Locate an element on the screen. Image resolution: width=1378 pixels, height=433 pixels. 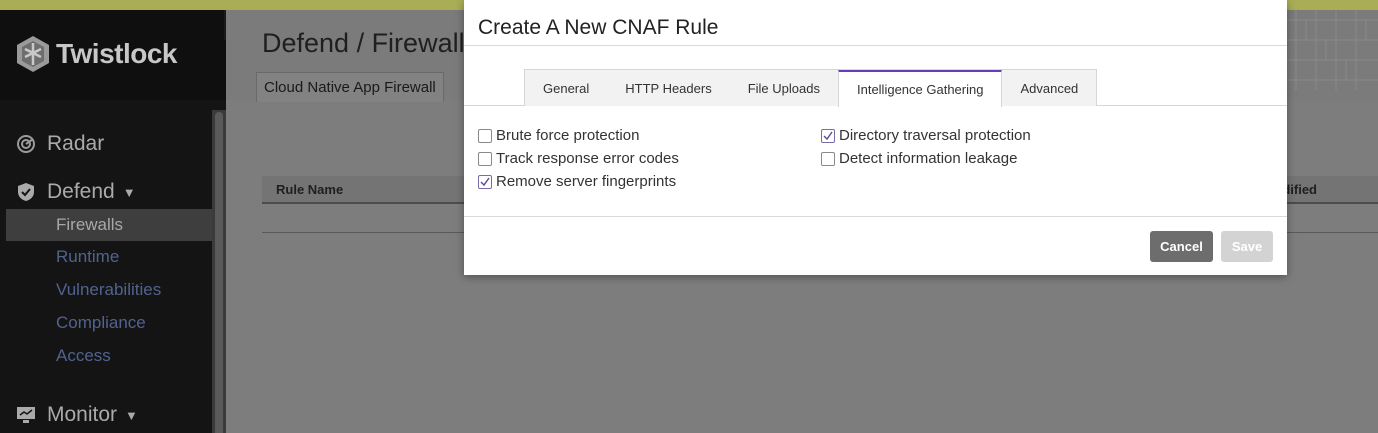
brute-force-protection-option: Brute force protection is located at coordinates (558, 135).